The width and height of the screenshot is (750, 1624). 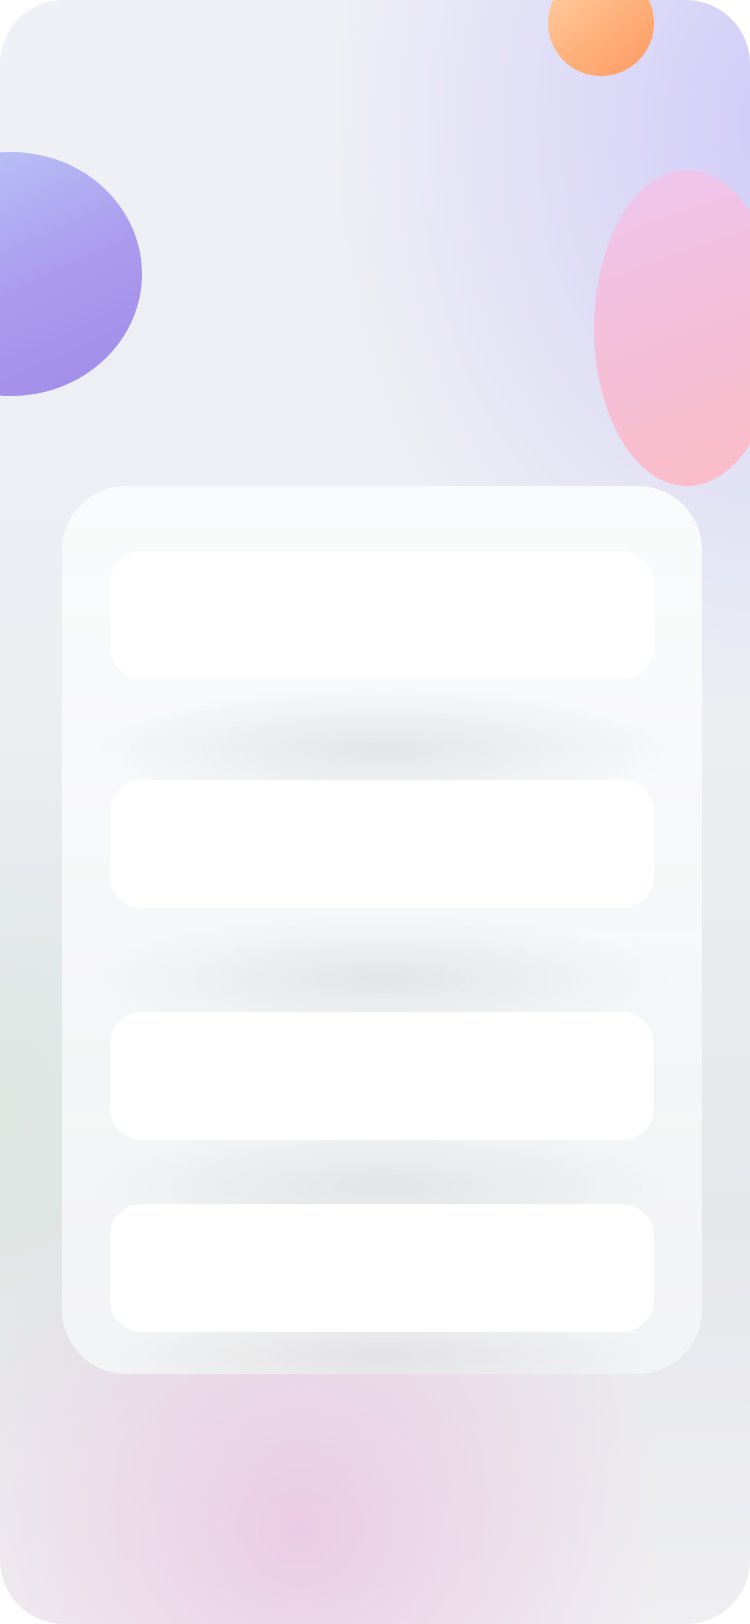 I want to click on decorative-purple-circle, so click(x=71, y=274).